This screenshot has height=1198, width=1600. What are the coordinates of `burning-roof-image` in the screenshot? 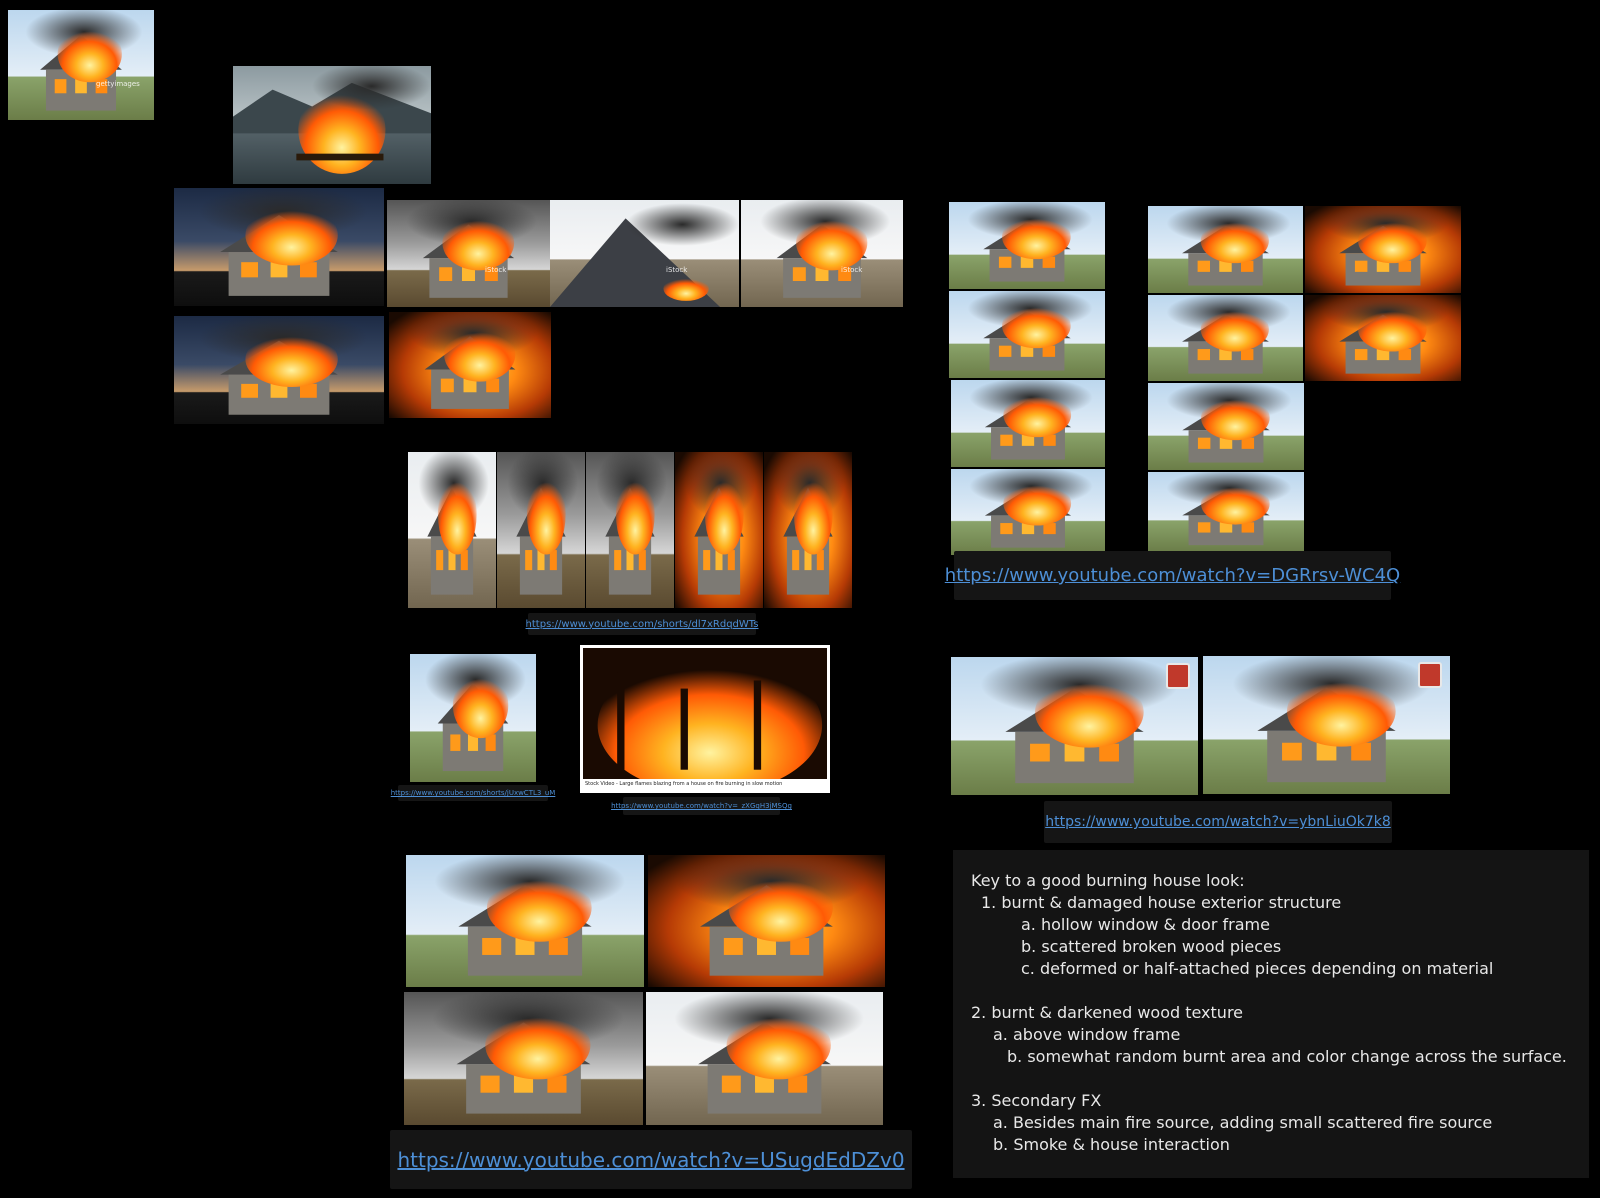 It's located at (644, 255).